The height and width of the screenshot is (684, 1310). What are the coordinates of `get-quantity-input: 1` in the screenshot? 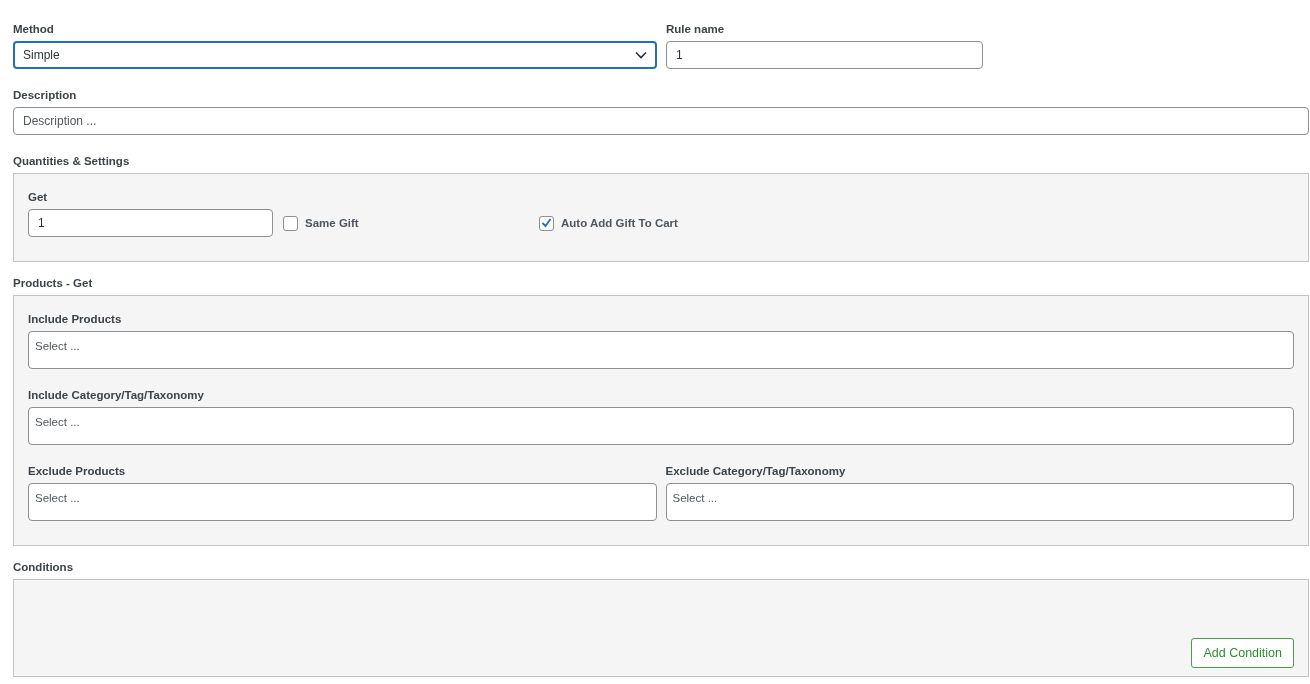 It's located at (150, 223).